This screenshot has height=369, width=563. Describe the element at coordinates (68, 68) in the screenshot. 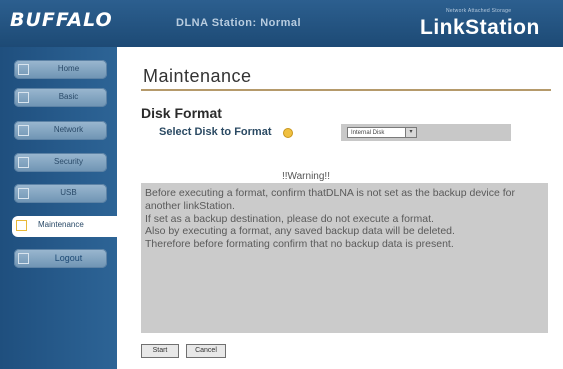

I see `sidebar-item-label: Home` at that location.